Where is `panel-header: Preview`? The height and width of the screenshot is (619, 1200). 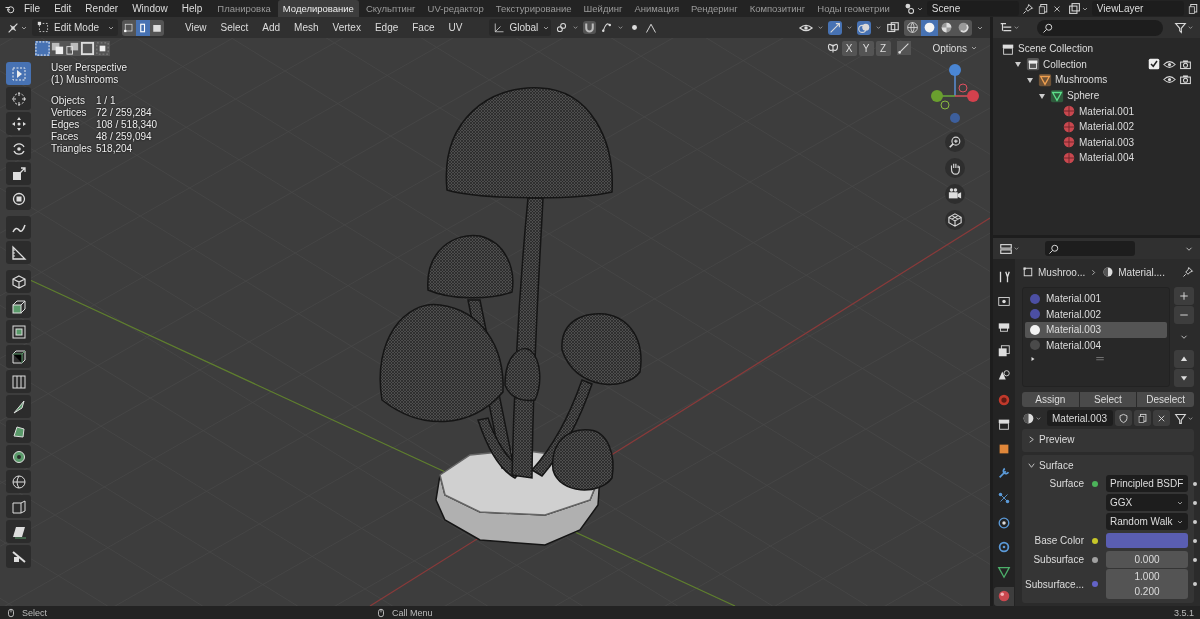
panel-header: Preview is located at coordinates (1108, 439).